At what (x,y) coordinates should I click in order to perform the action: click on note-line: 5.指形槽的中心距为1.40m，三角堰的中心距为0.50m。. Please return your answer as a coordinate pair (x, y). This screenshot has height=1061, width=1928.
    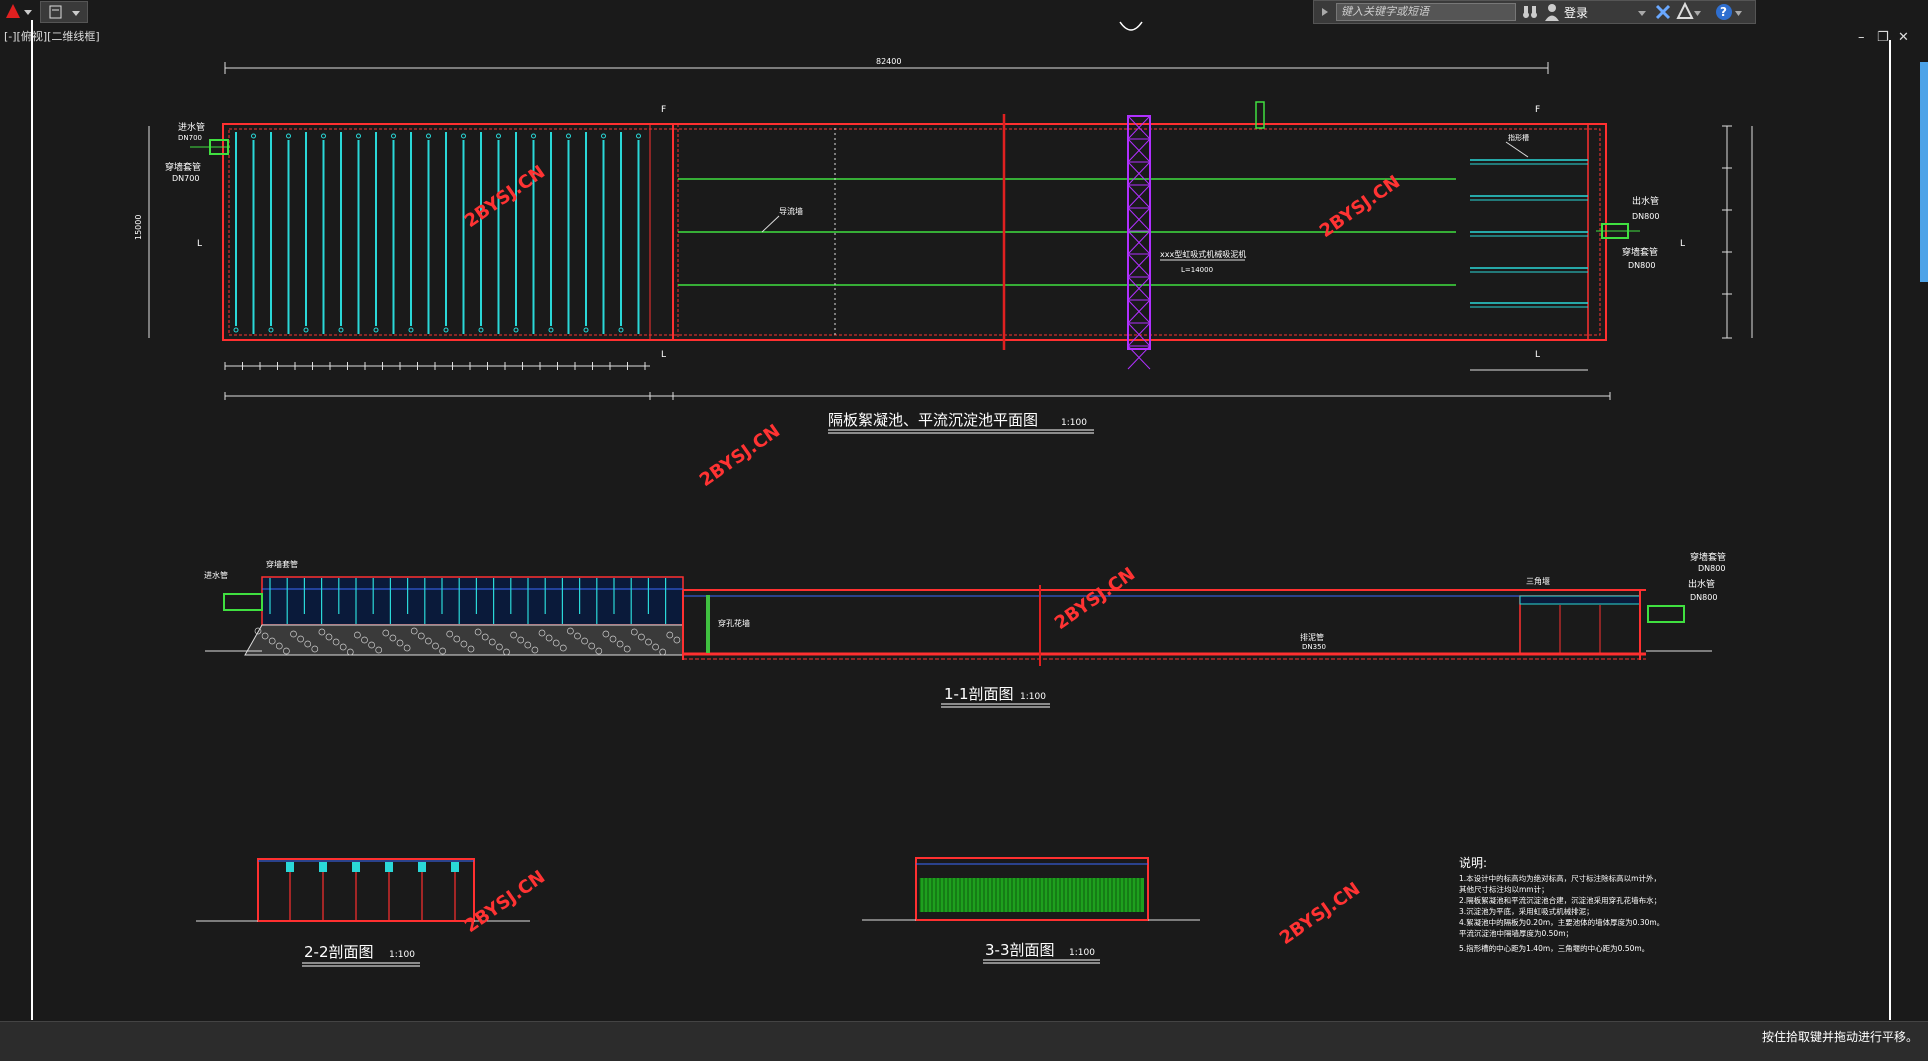
    Looking at the image, I should click on (1554, 948).